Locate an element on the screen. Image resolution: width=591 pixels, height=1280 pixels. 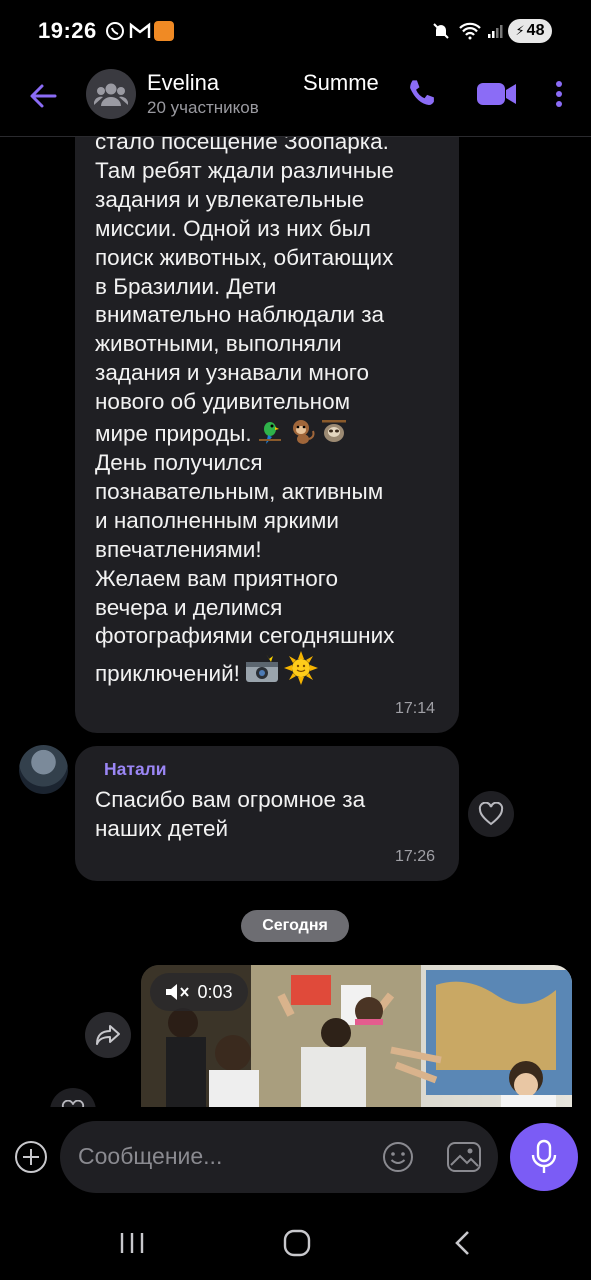
video-camera-icon is located at coordinates (496, 94).